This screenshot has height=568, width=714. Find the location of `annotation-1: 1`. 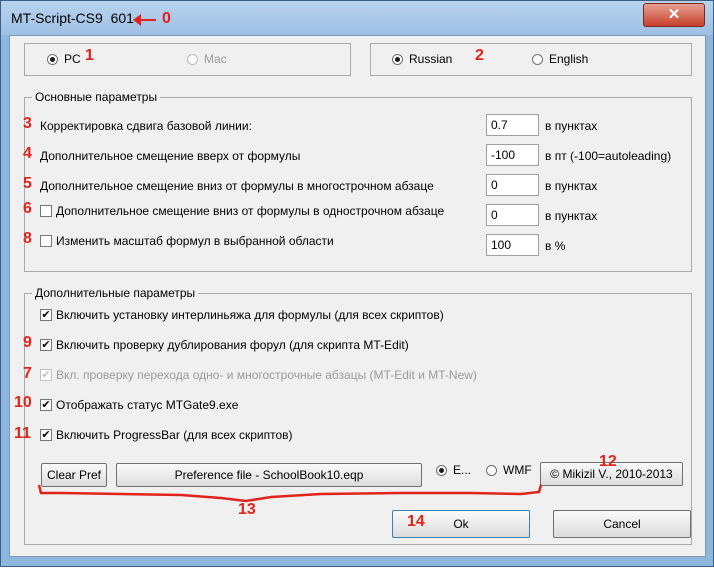

annotation-1: 1 is located at coordinates (89, 55).